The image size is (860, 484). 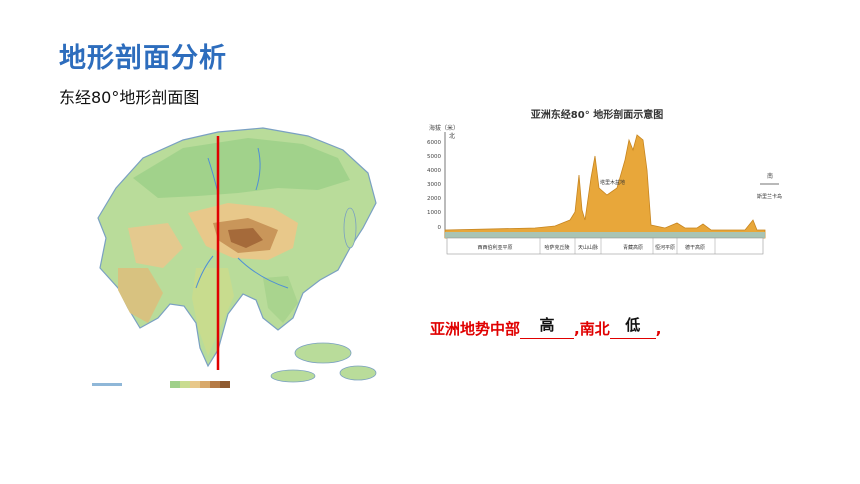 What do you see at coordinates (440, 228) in the screenshot?
I see `y-tick-0: 0` at bounding box center [440, 228].